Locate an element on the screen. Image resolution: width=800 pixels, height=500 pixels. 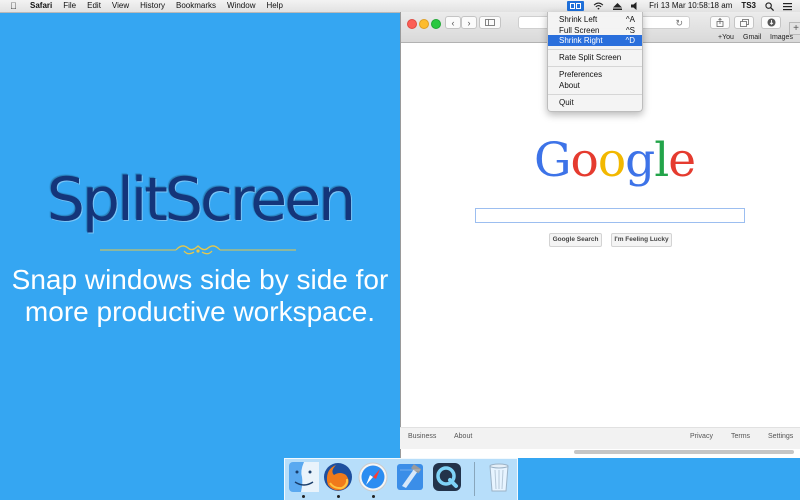
google-search-button: Google Search is located at coordinates (575, 240).